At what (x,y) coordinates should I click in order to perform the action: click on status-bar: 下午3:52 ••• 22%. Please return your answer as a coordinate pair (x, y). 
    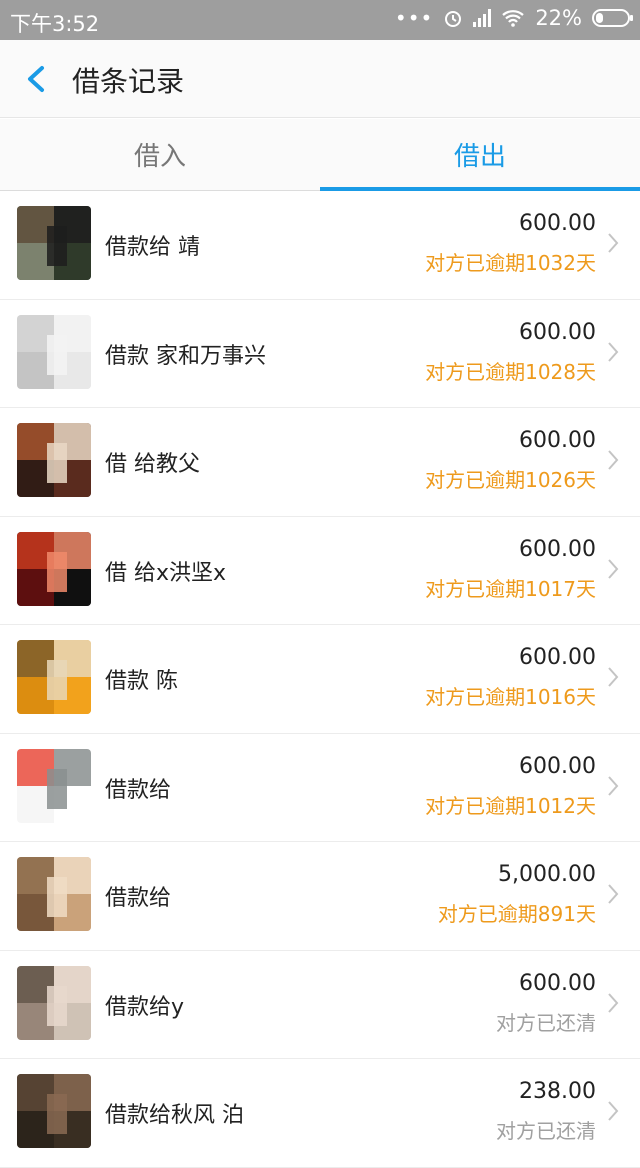
    Looking at the image, I should click on (320, 20).